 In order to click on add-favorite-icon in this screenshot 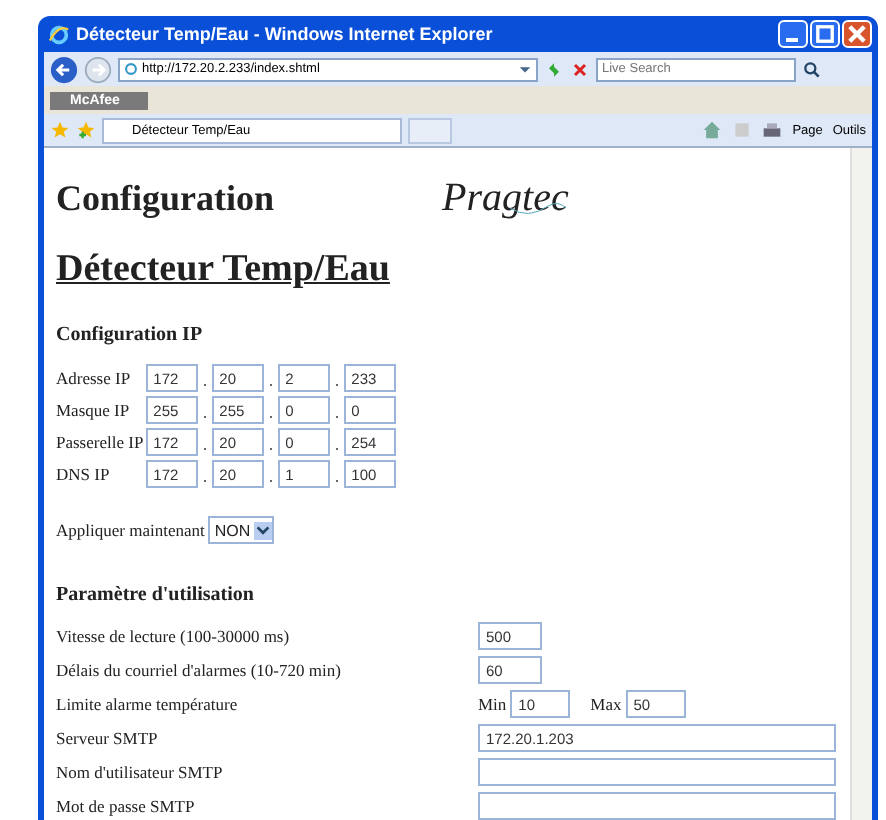, I will do `click(86, 130)`.